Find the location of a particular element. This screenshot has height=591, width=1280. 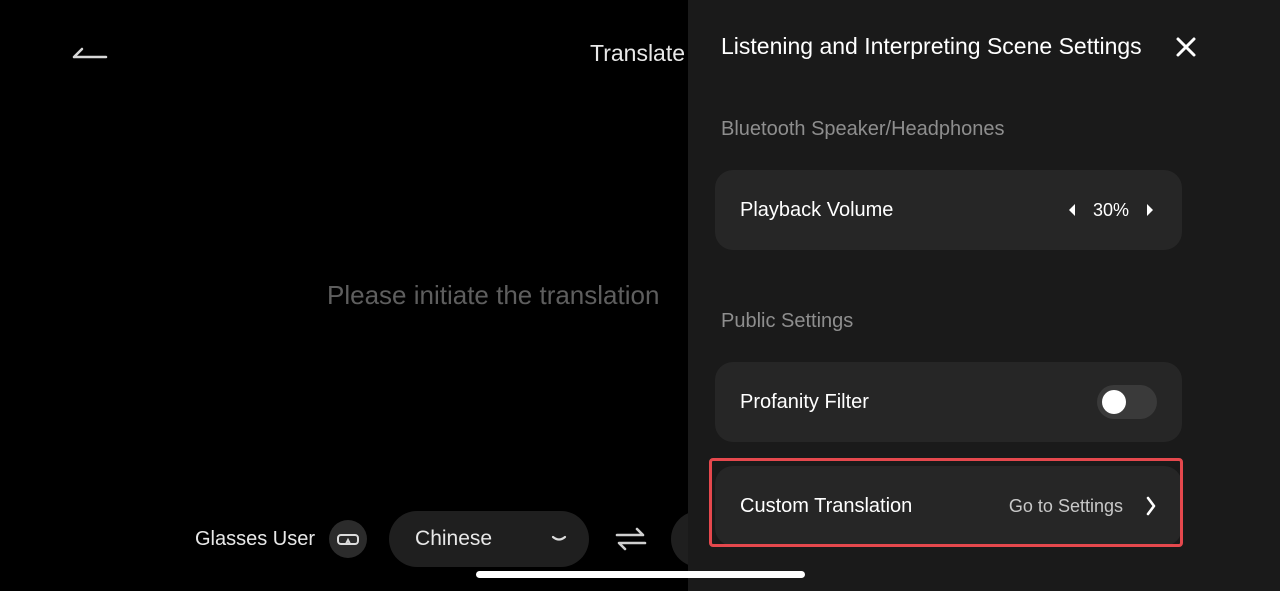

translation-prompt: Please initiate the translation is located at coordinates (493, 295).